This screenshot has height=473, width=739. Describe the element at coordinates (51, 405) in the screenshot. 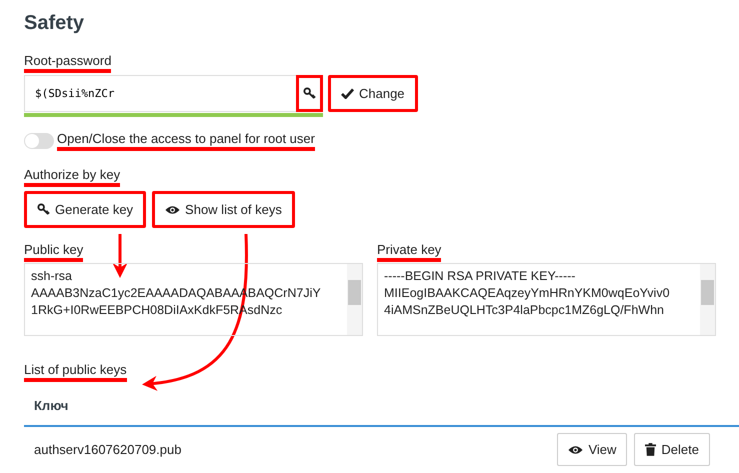

I see `column-header: Ключ` at that location.